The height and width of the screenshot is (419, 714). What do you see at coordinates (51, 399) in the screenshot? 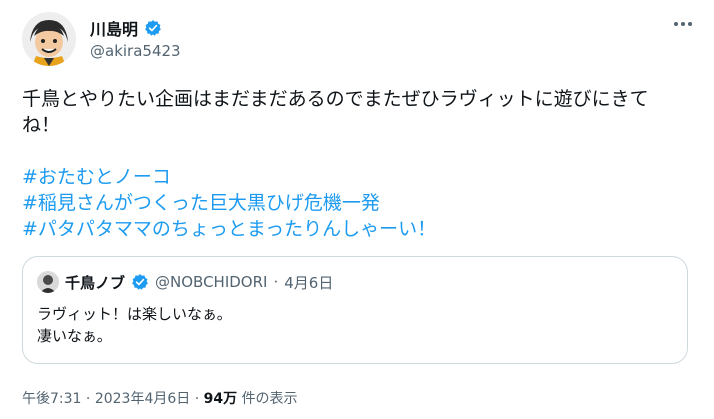
I see `tweet-time: 午後7:31` at bounding box center [51, 399].